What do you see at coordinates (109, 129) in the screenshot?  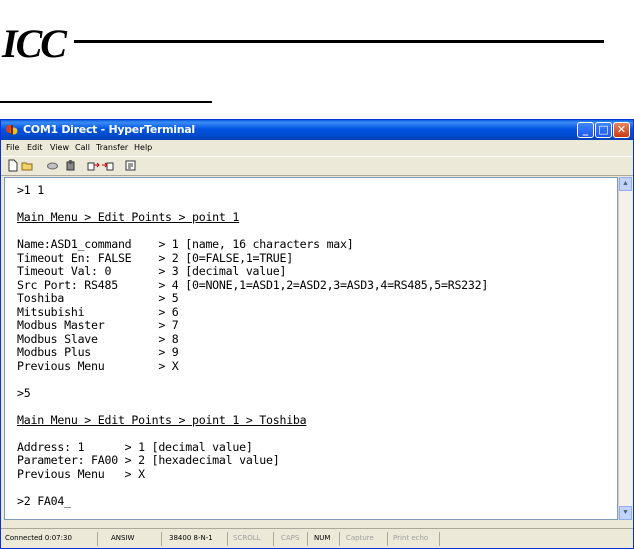 I see `window-title: COM1 Direct - HyperTerminal` at bounding box center [109, 129].